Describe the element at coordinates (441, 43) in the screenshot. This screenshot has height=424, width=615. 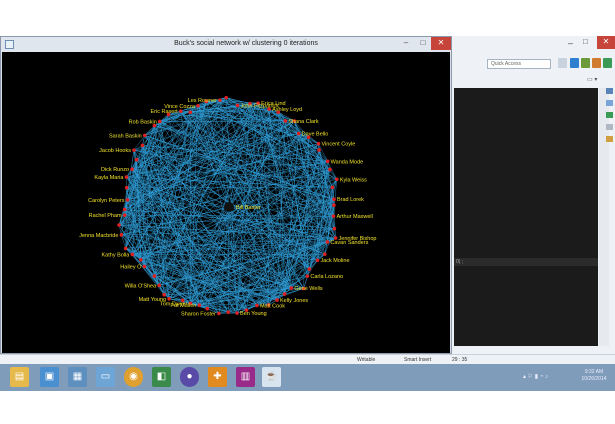
I see `close-button: ✕` at that location.